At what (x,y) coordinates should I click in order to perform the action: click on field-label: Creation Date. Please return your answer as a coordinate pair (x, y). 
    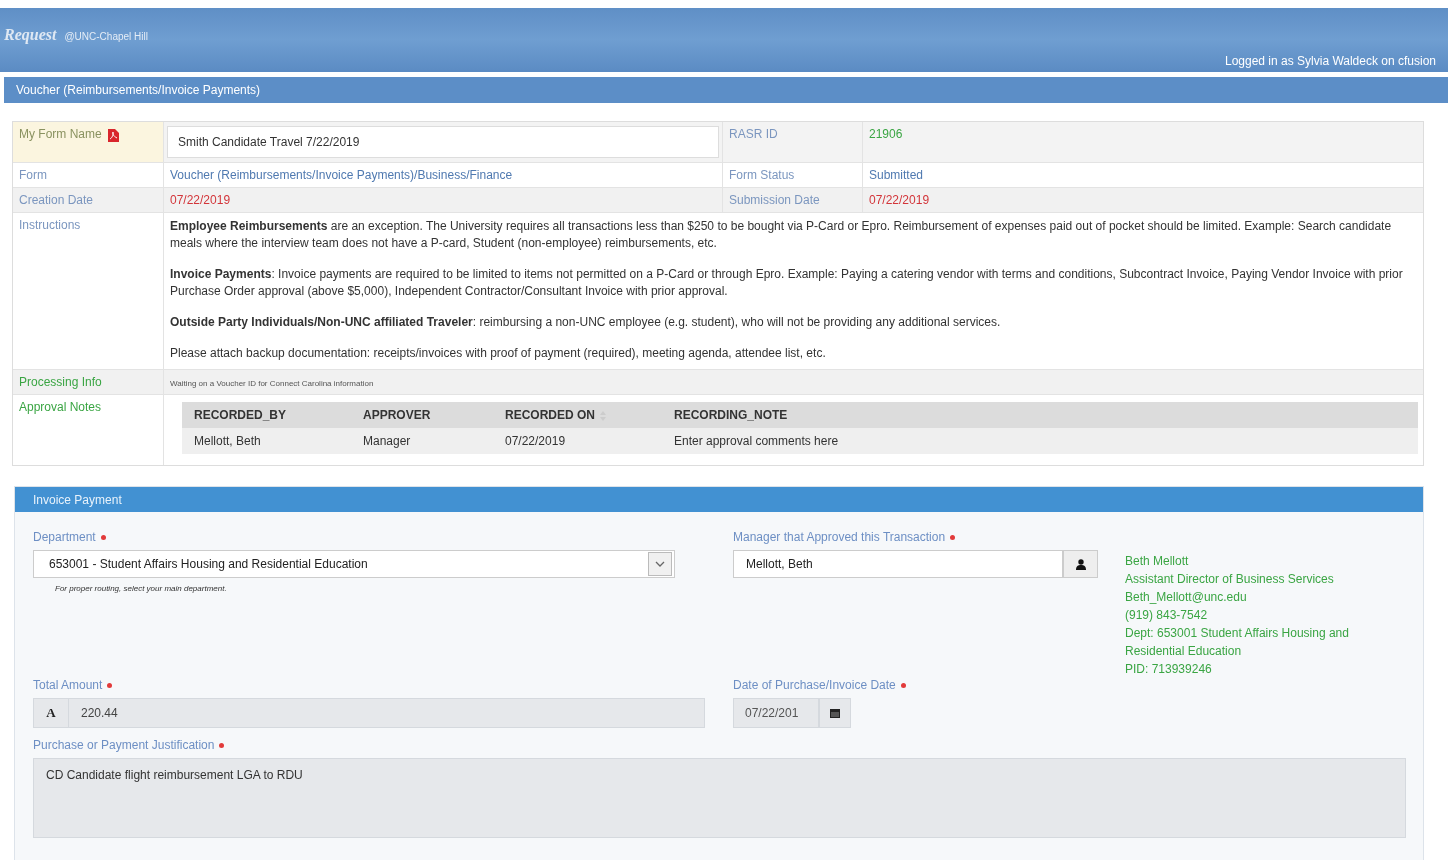
    Looking at the image, I should click on (56, 200).